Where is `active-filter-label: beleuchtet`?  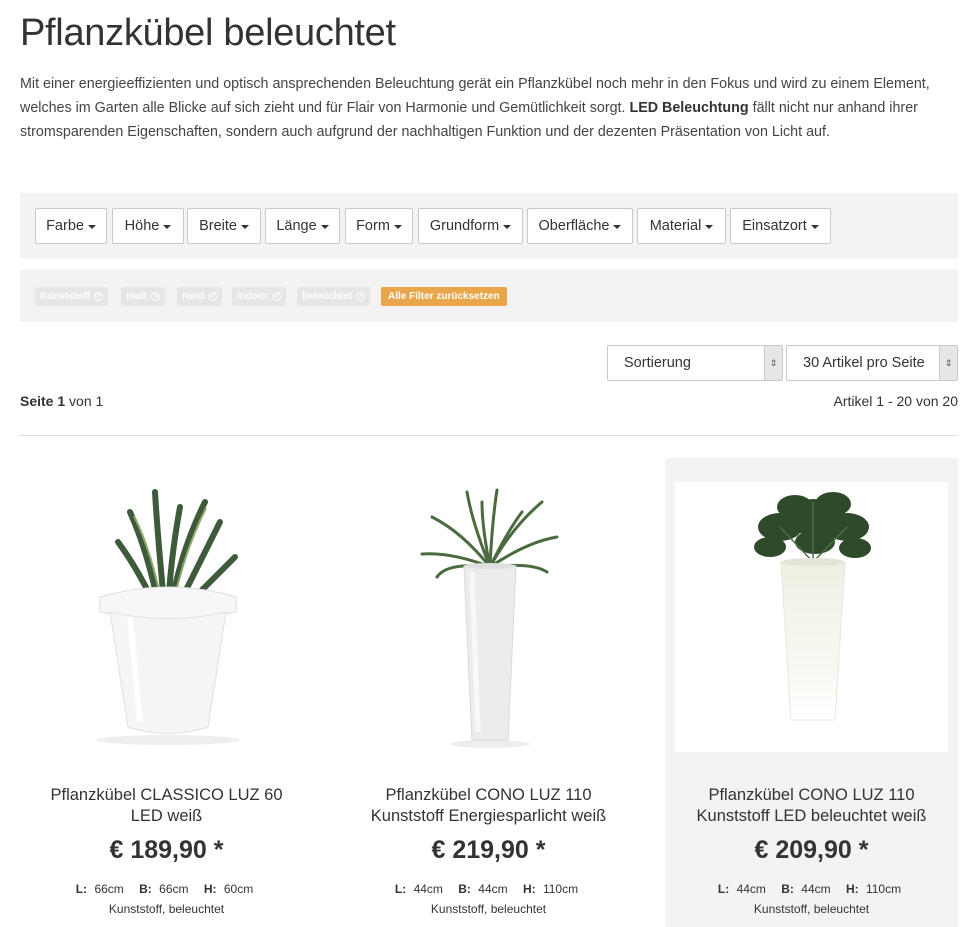
active-filter-label: beleuchtet is located at coordinates (327, 296).